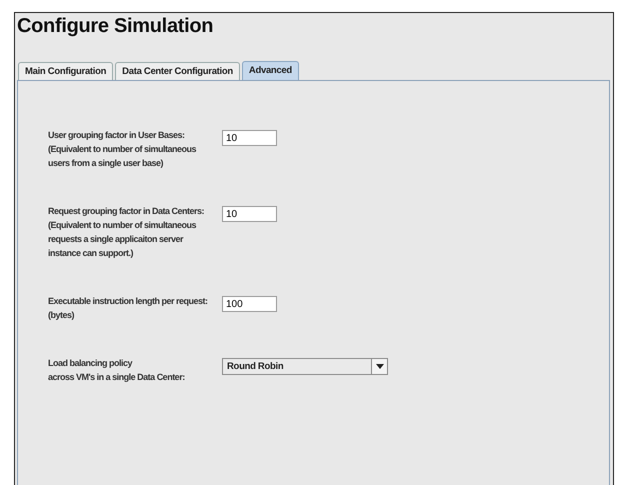 This screenshot has width=617, height=485. What do you see at coordinates (177, 71) in the screenshot?
I see `tab: Data Center Configuration` at bounding box center [177, 71].